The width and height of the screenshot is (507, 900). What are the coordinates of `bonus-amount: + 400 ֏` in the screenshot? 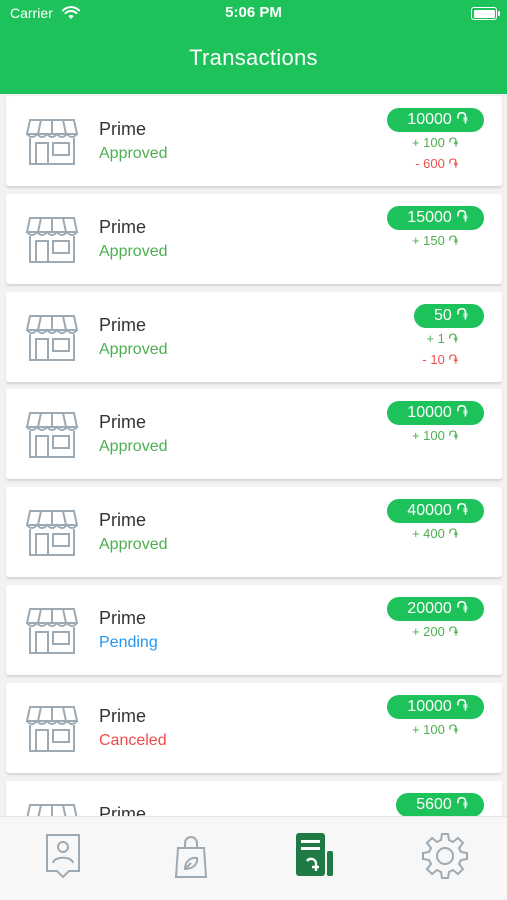 It's located at (434, 534).